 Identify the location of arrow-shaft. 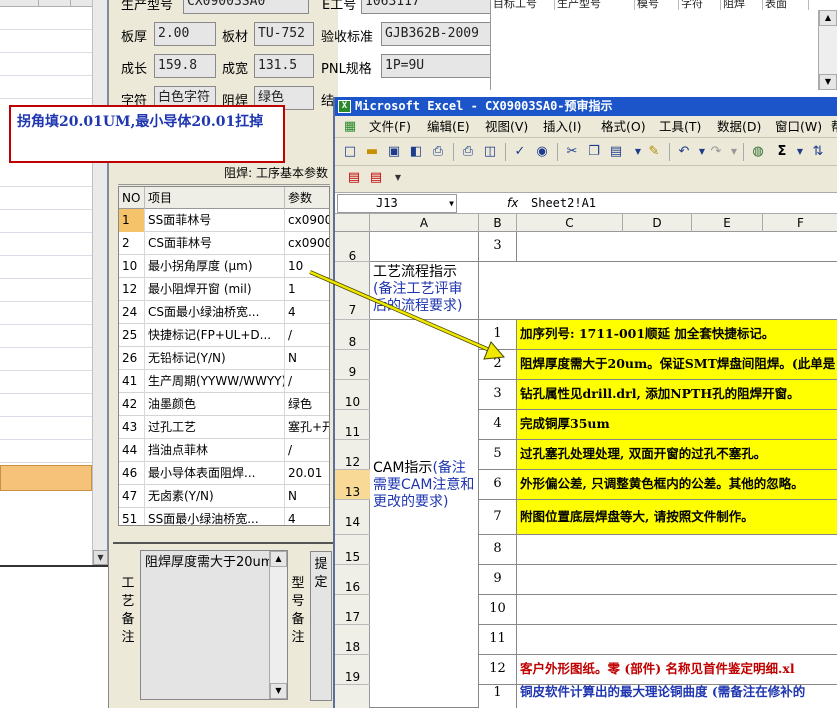
(402, 312).